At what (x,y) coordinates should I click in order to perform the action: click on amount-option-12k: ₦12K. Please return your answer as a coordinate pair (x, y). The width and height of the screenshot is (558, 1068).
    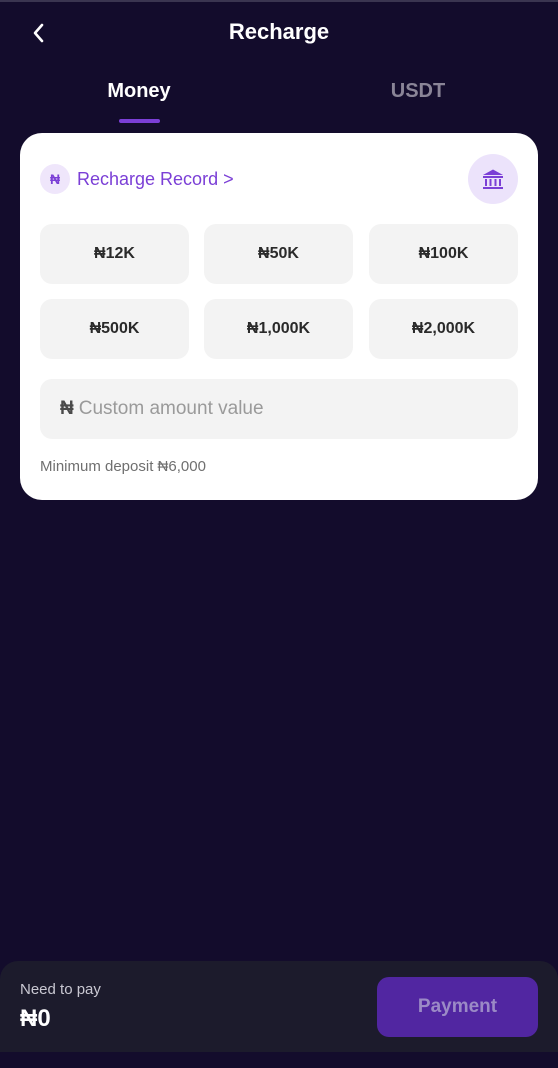
    Looking at the image, I should click on (114, 254).